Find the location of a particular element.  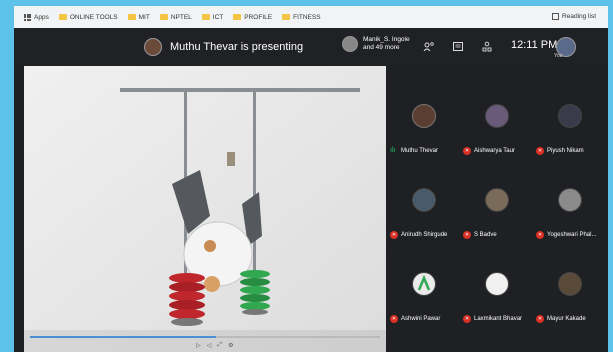

participant-tile: ılı Muthu Thevar is located at coordinates (423, 129).